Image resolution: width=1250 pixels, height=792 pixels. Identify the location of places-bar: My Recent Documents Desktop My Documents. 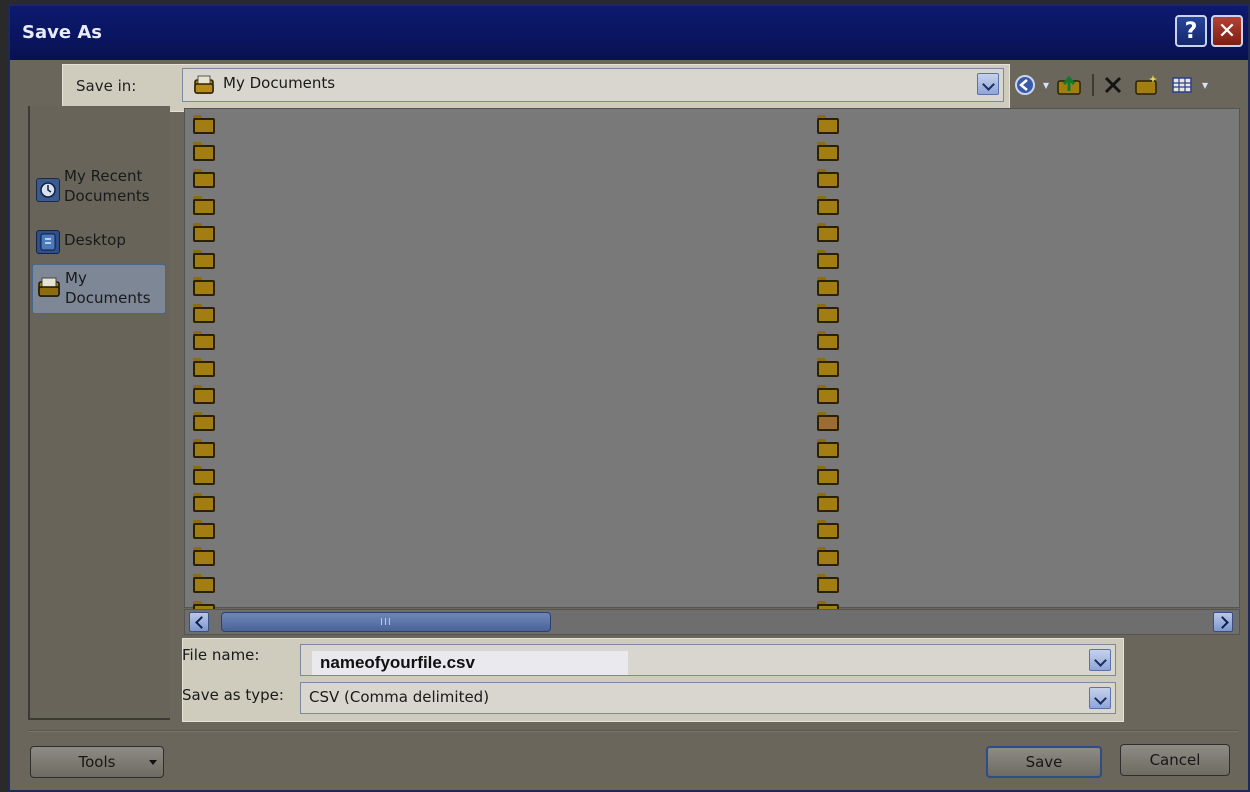
(99, 413).